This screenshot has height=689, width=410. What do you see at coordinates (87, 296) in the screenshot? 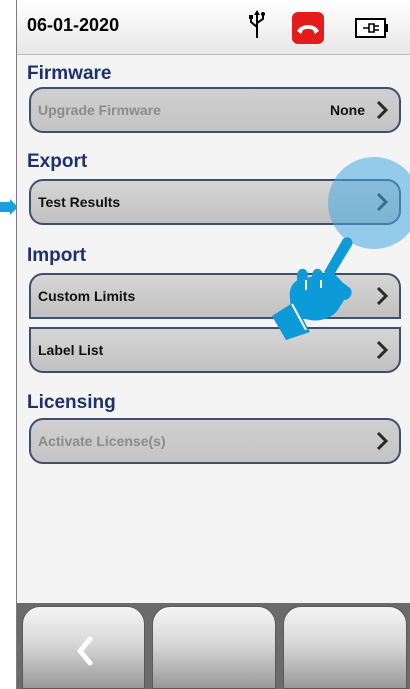
I see `custom-limits-label: Custom Limits` at bounding box center [87, 296].